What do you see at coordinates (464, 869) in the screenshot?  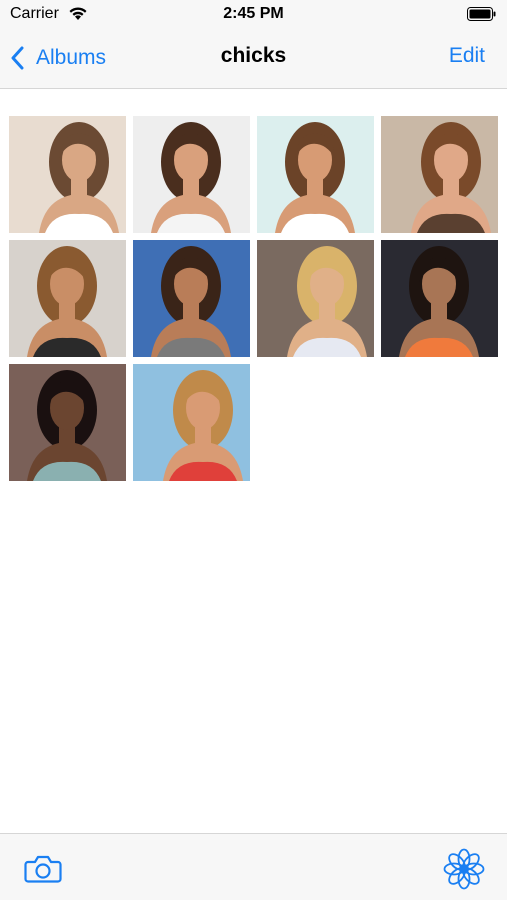 I see `flower-icon` at bounding box center [464, 869].